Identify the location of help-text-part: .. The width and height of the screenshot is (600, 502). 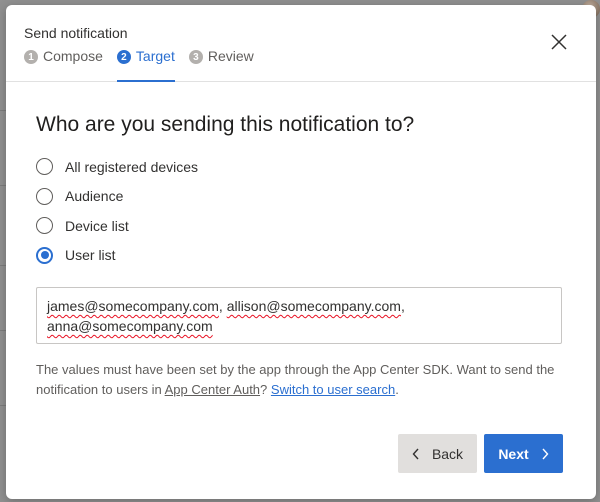
(397, 389).